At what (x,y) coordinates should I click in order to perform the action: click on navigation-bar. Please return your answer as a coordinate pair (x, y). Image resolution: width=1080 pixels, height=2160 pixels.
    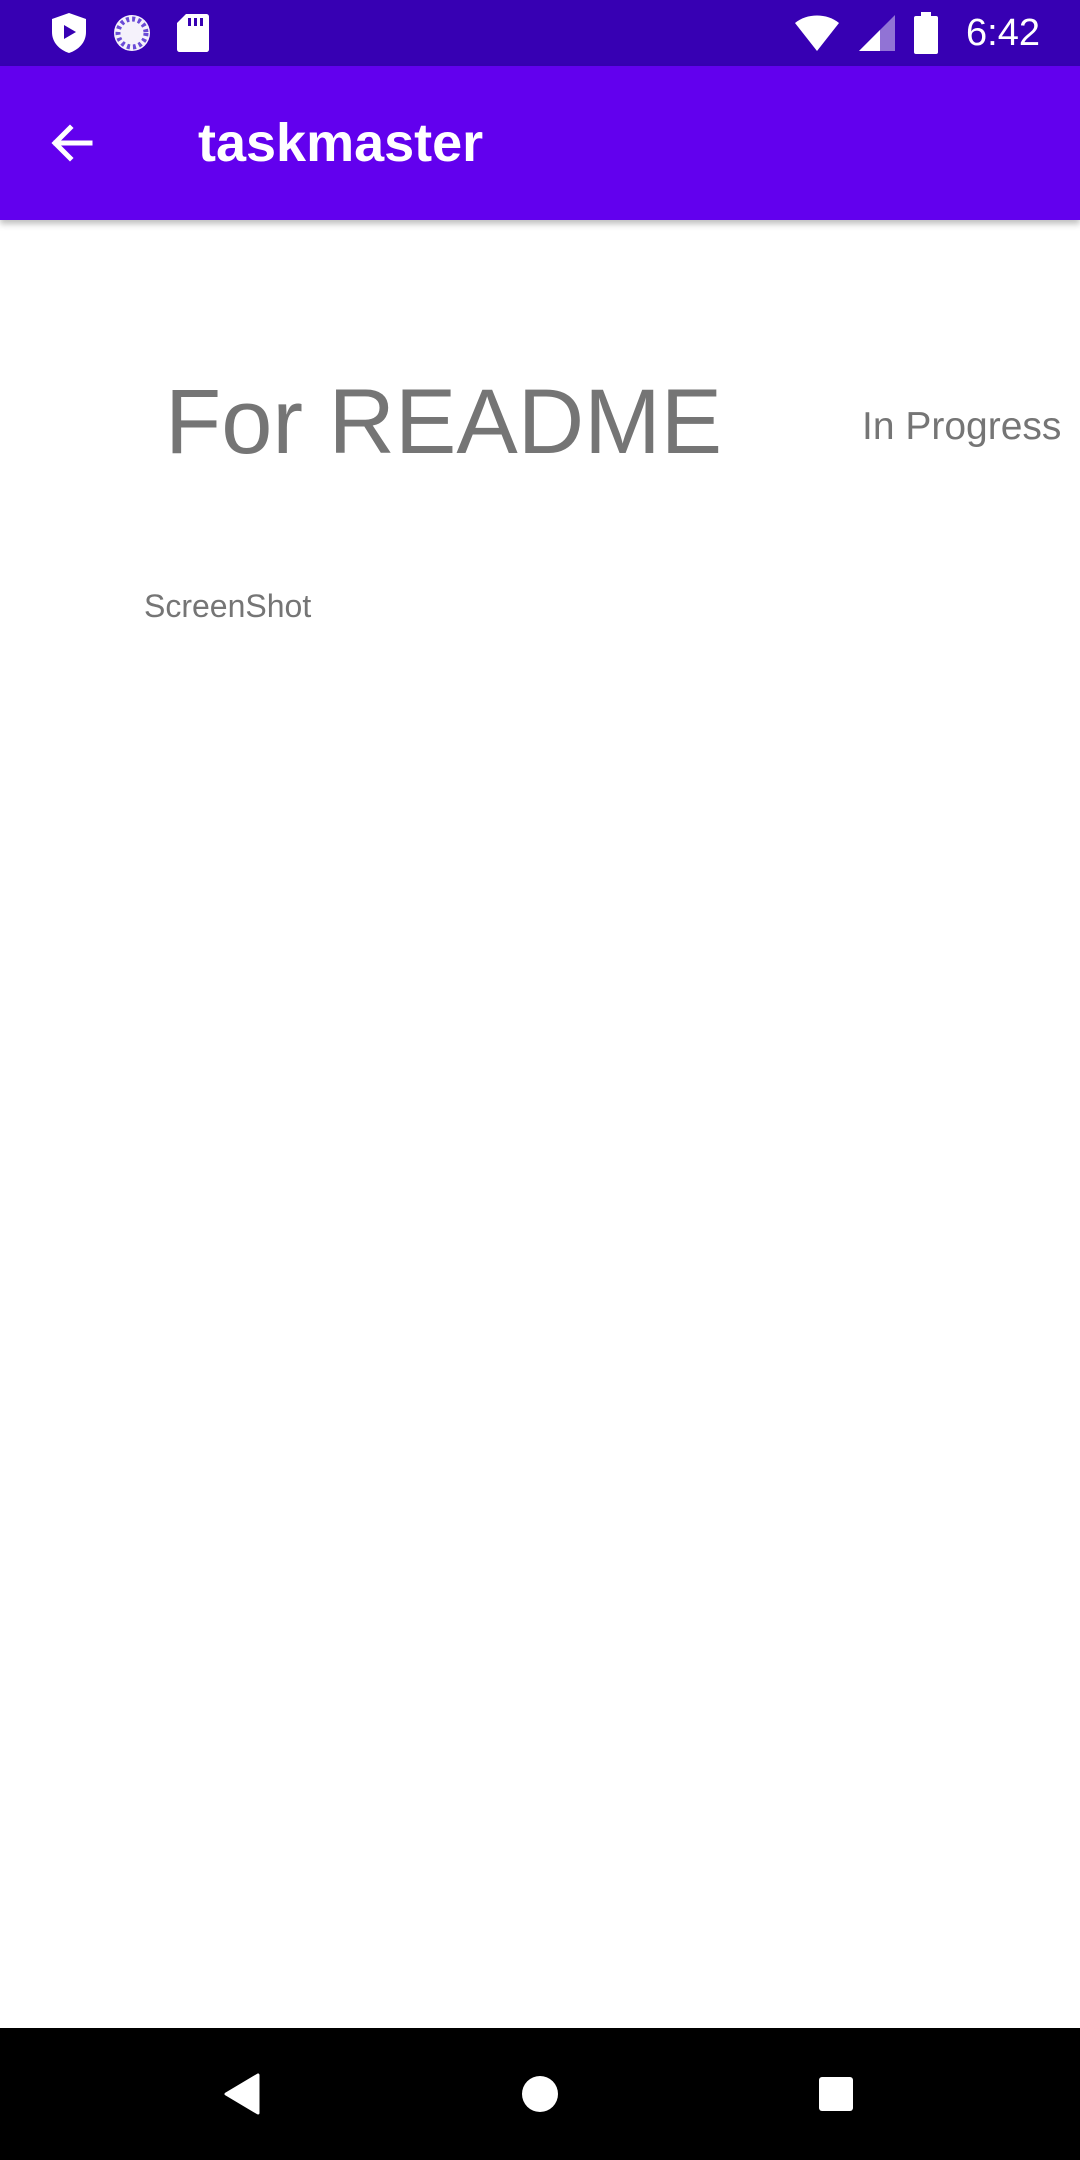
    Looking at the image, I should click on (540, 2094).